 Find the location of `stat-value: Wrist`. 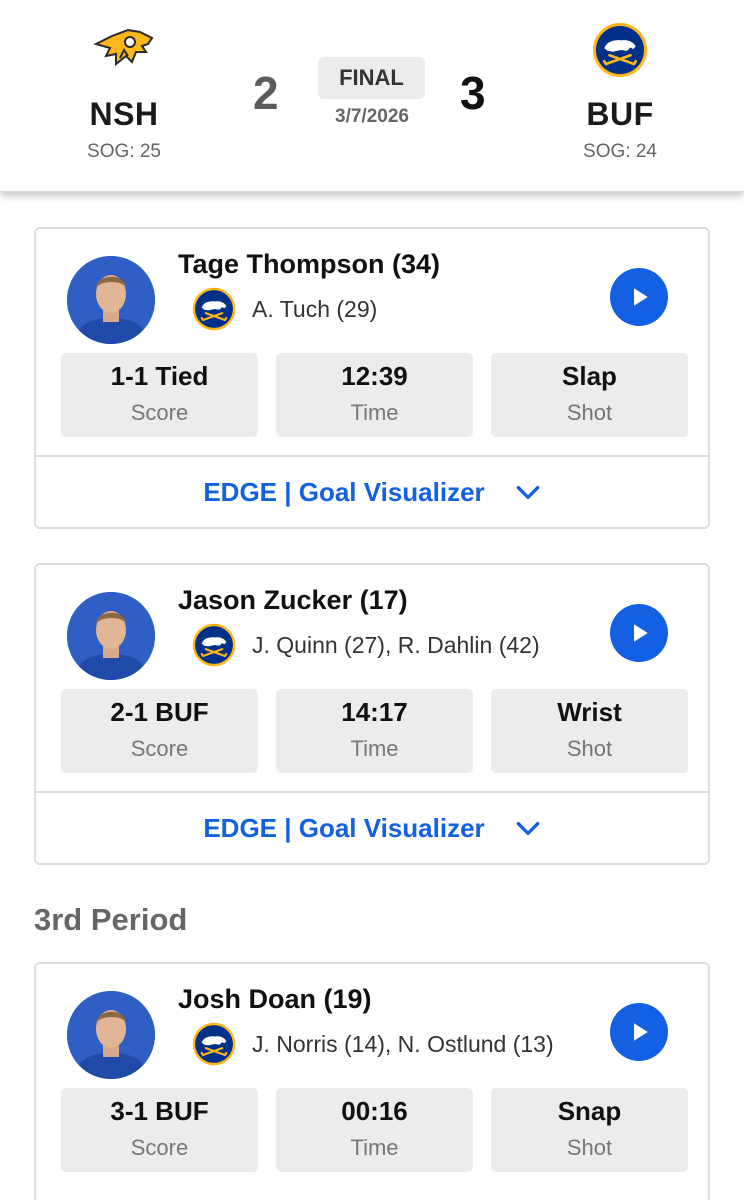

stat-value: Wrist is located at coordinates (589, 712).